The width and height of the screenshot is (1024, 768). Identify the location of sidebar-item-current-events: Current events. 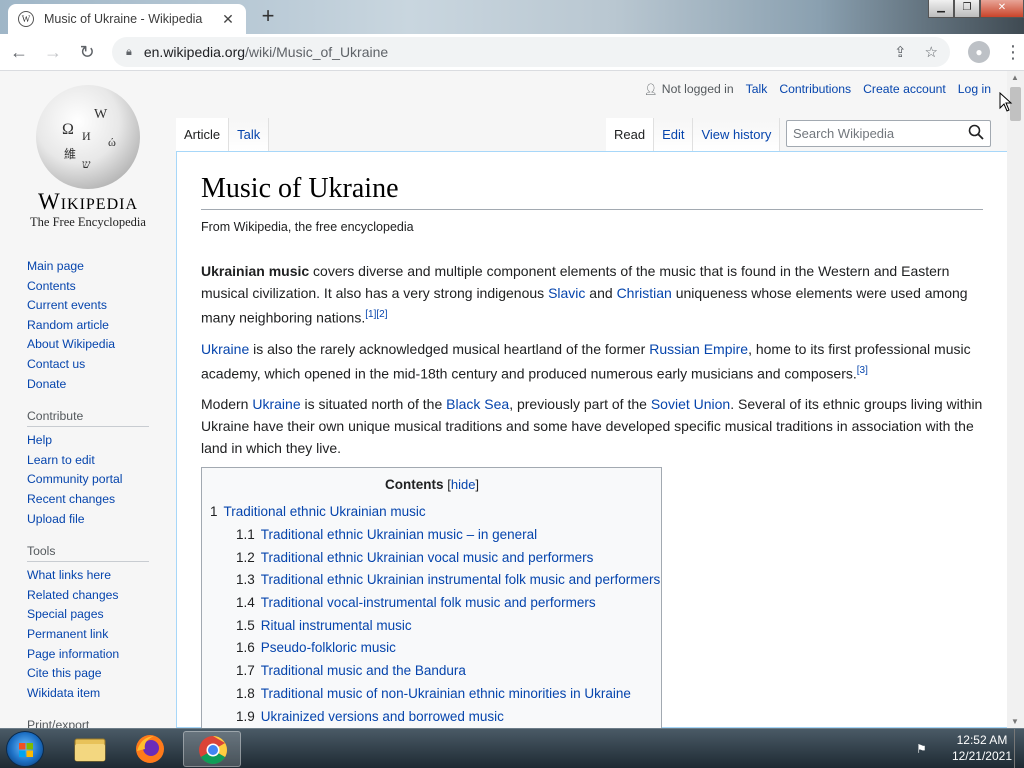
(89, 306).